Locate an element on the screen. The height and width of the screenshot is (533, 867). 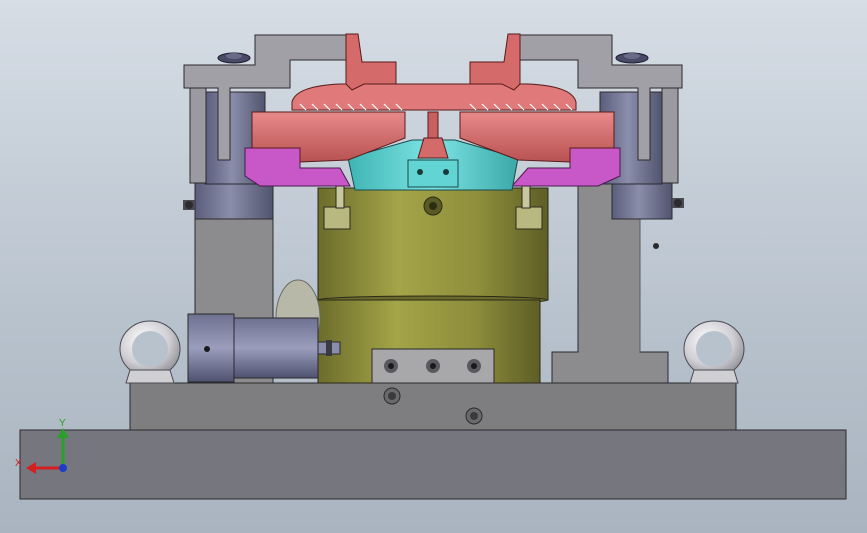
base-plate is located at coordinates (433, 464).